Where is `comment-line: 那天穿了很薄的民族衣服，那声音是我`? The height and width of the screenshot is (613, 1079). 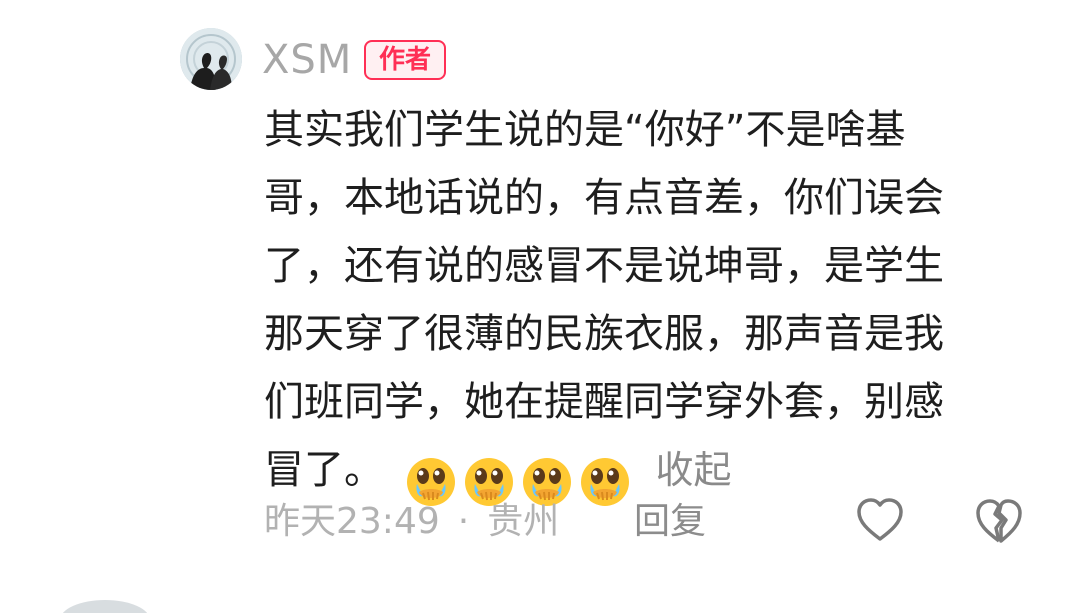
comment-line: 那天穿了很薄的民族衣服，那声音是我 is located at coordinates (604, 334).